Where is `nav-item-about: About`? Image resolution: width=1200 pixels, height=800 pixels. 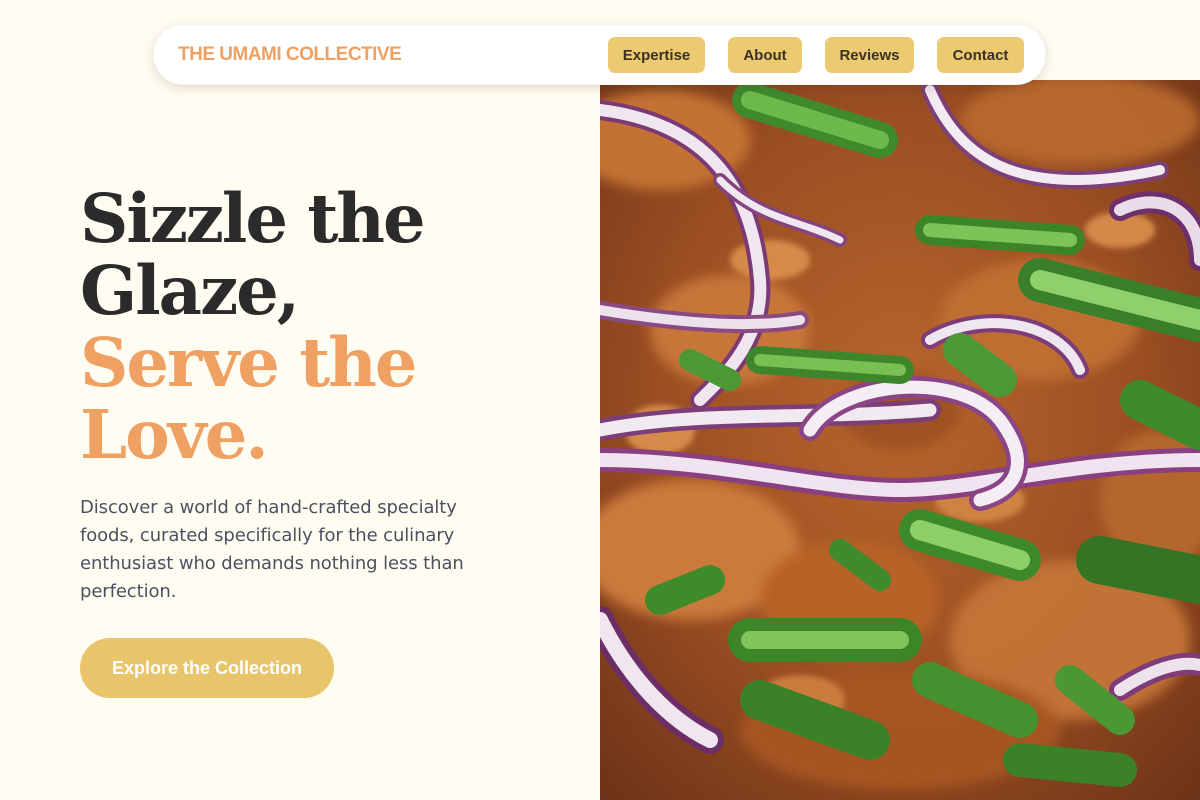 nav-item-about: About is located at coordinates (765, 55).